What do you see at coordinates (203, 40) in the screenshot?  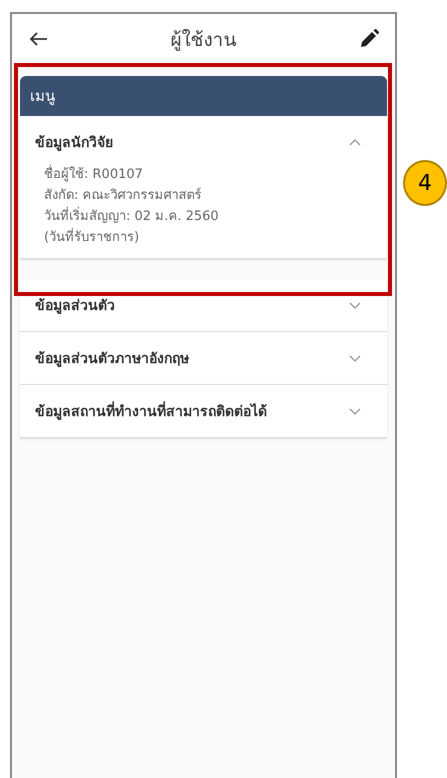 I see `screen-title: ผู้ใช้งาน` at bounding box center [203, 40].